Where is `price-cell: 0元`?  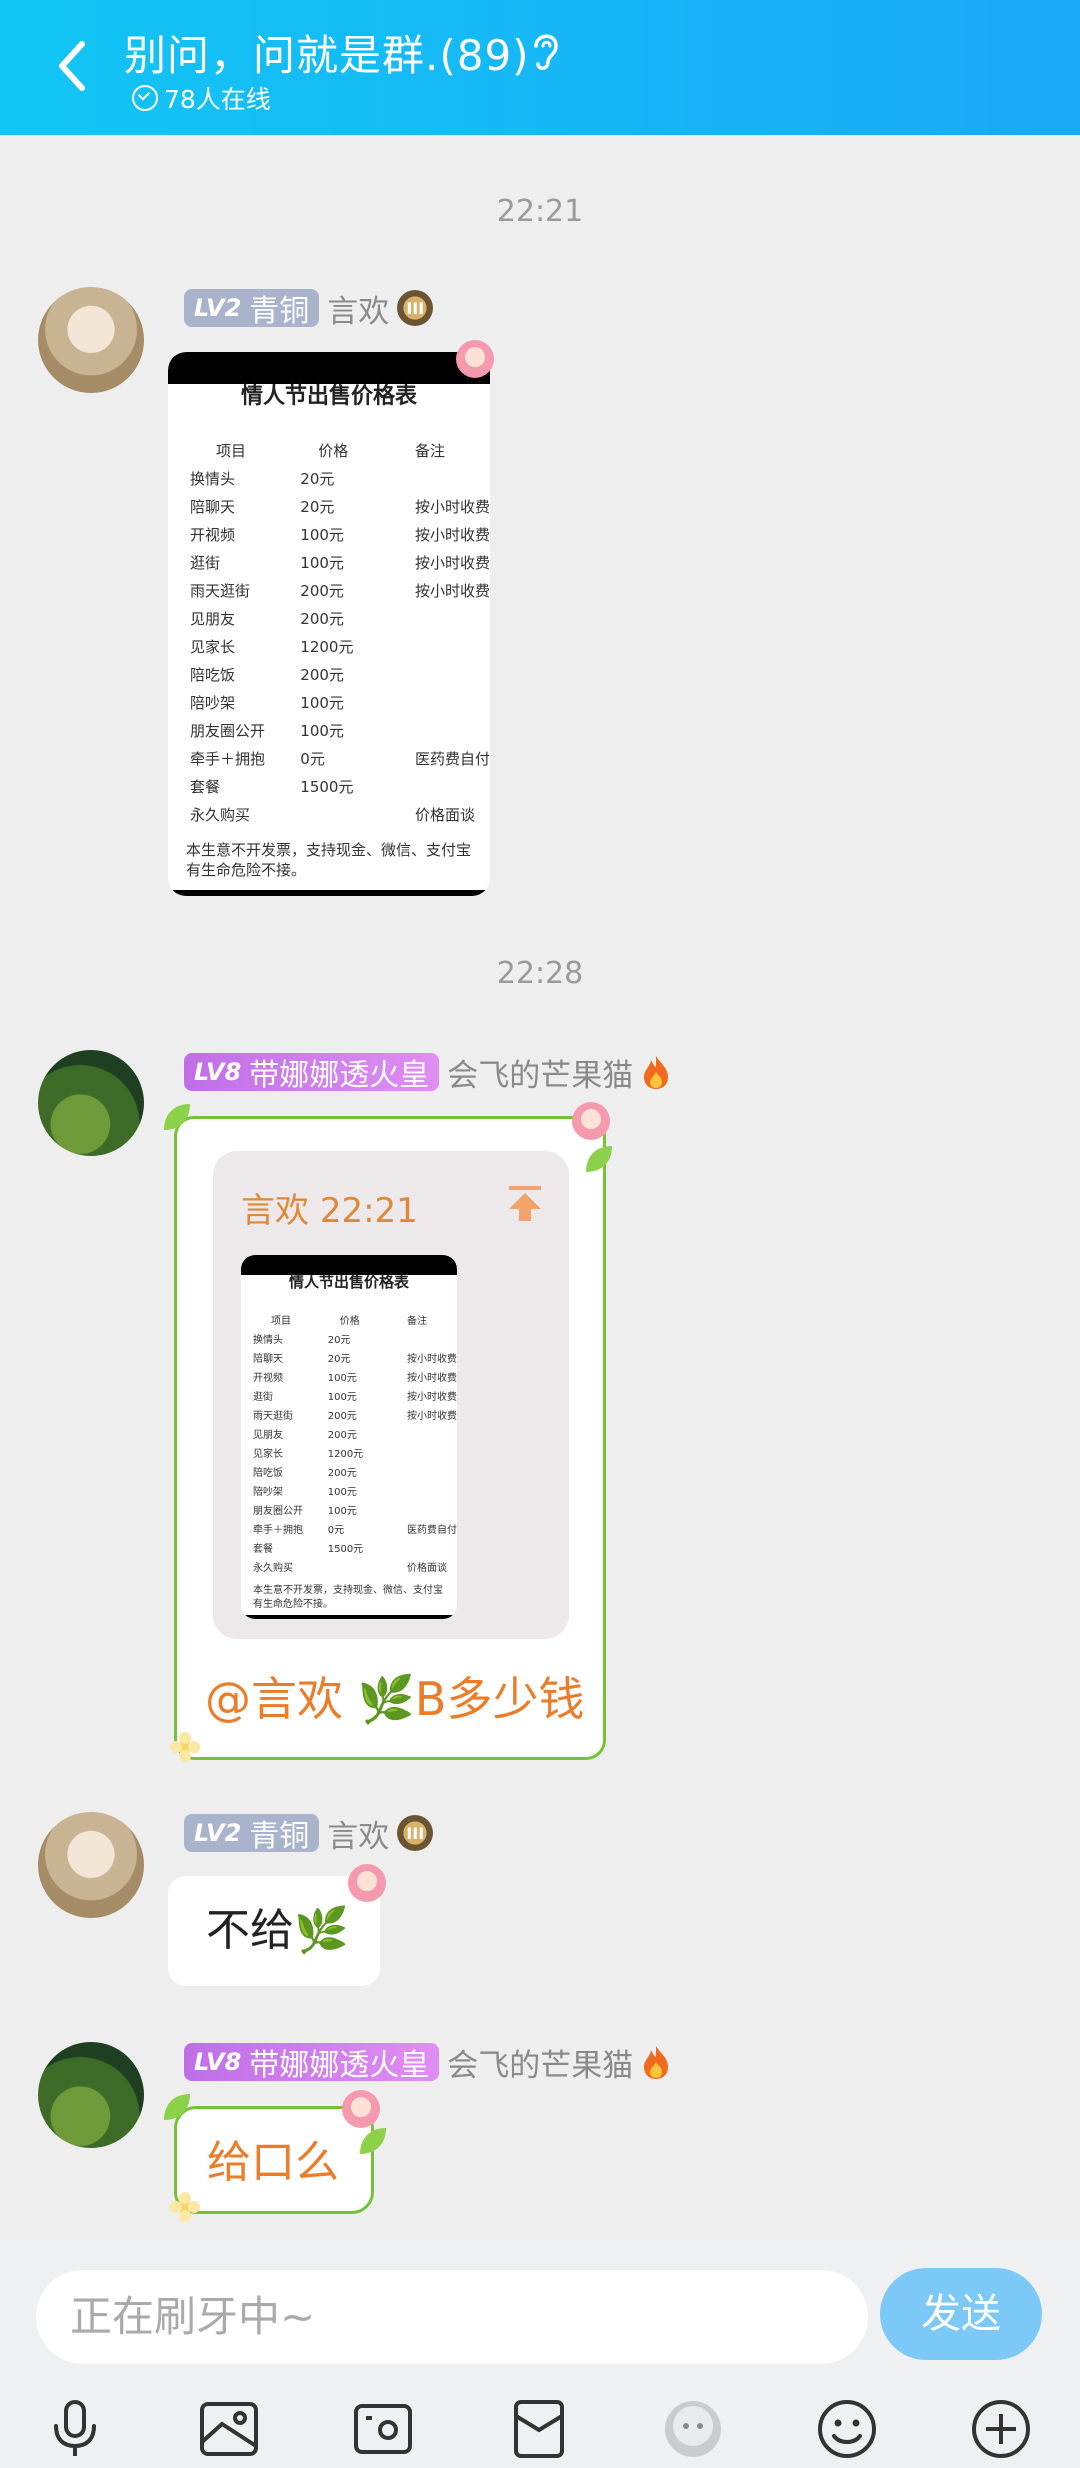 price-cell: 0元 is located at coordinates (336, 1530).